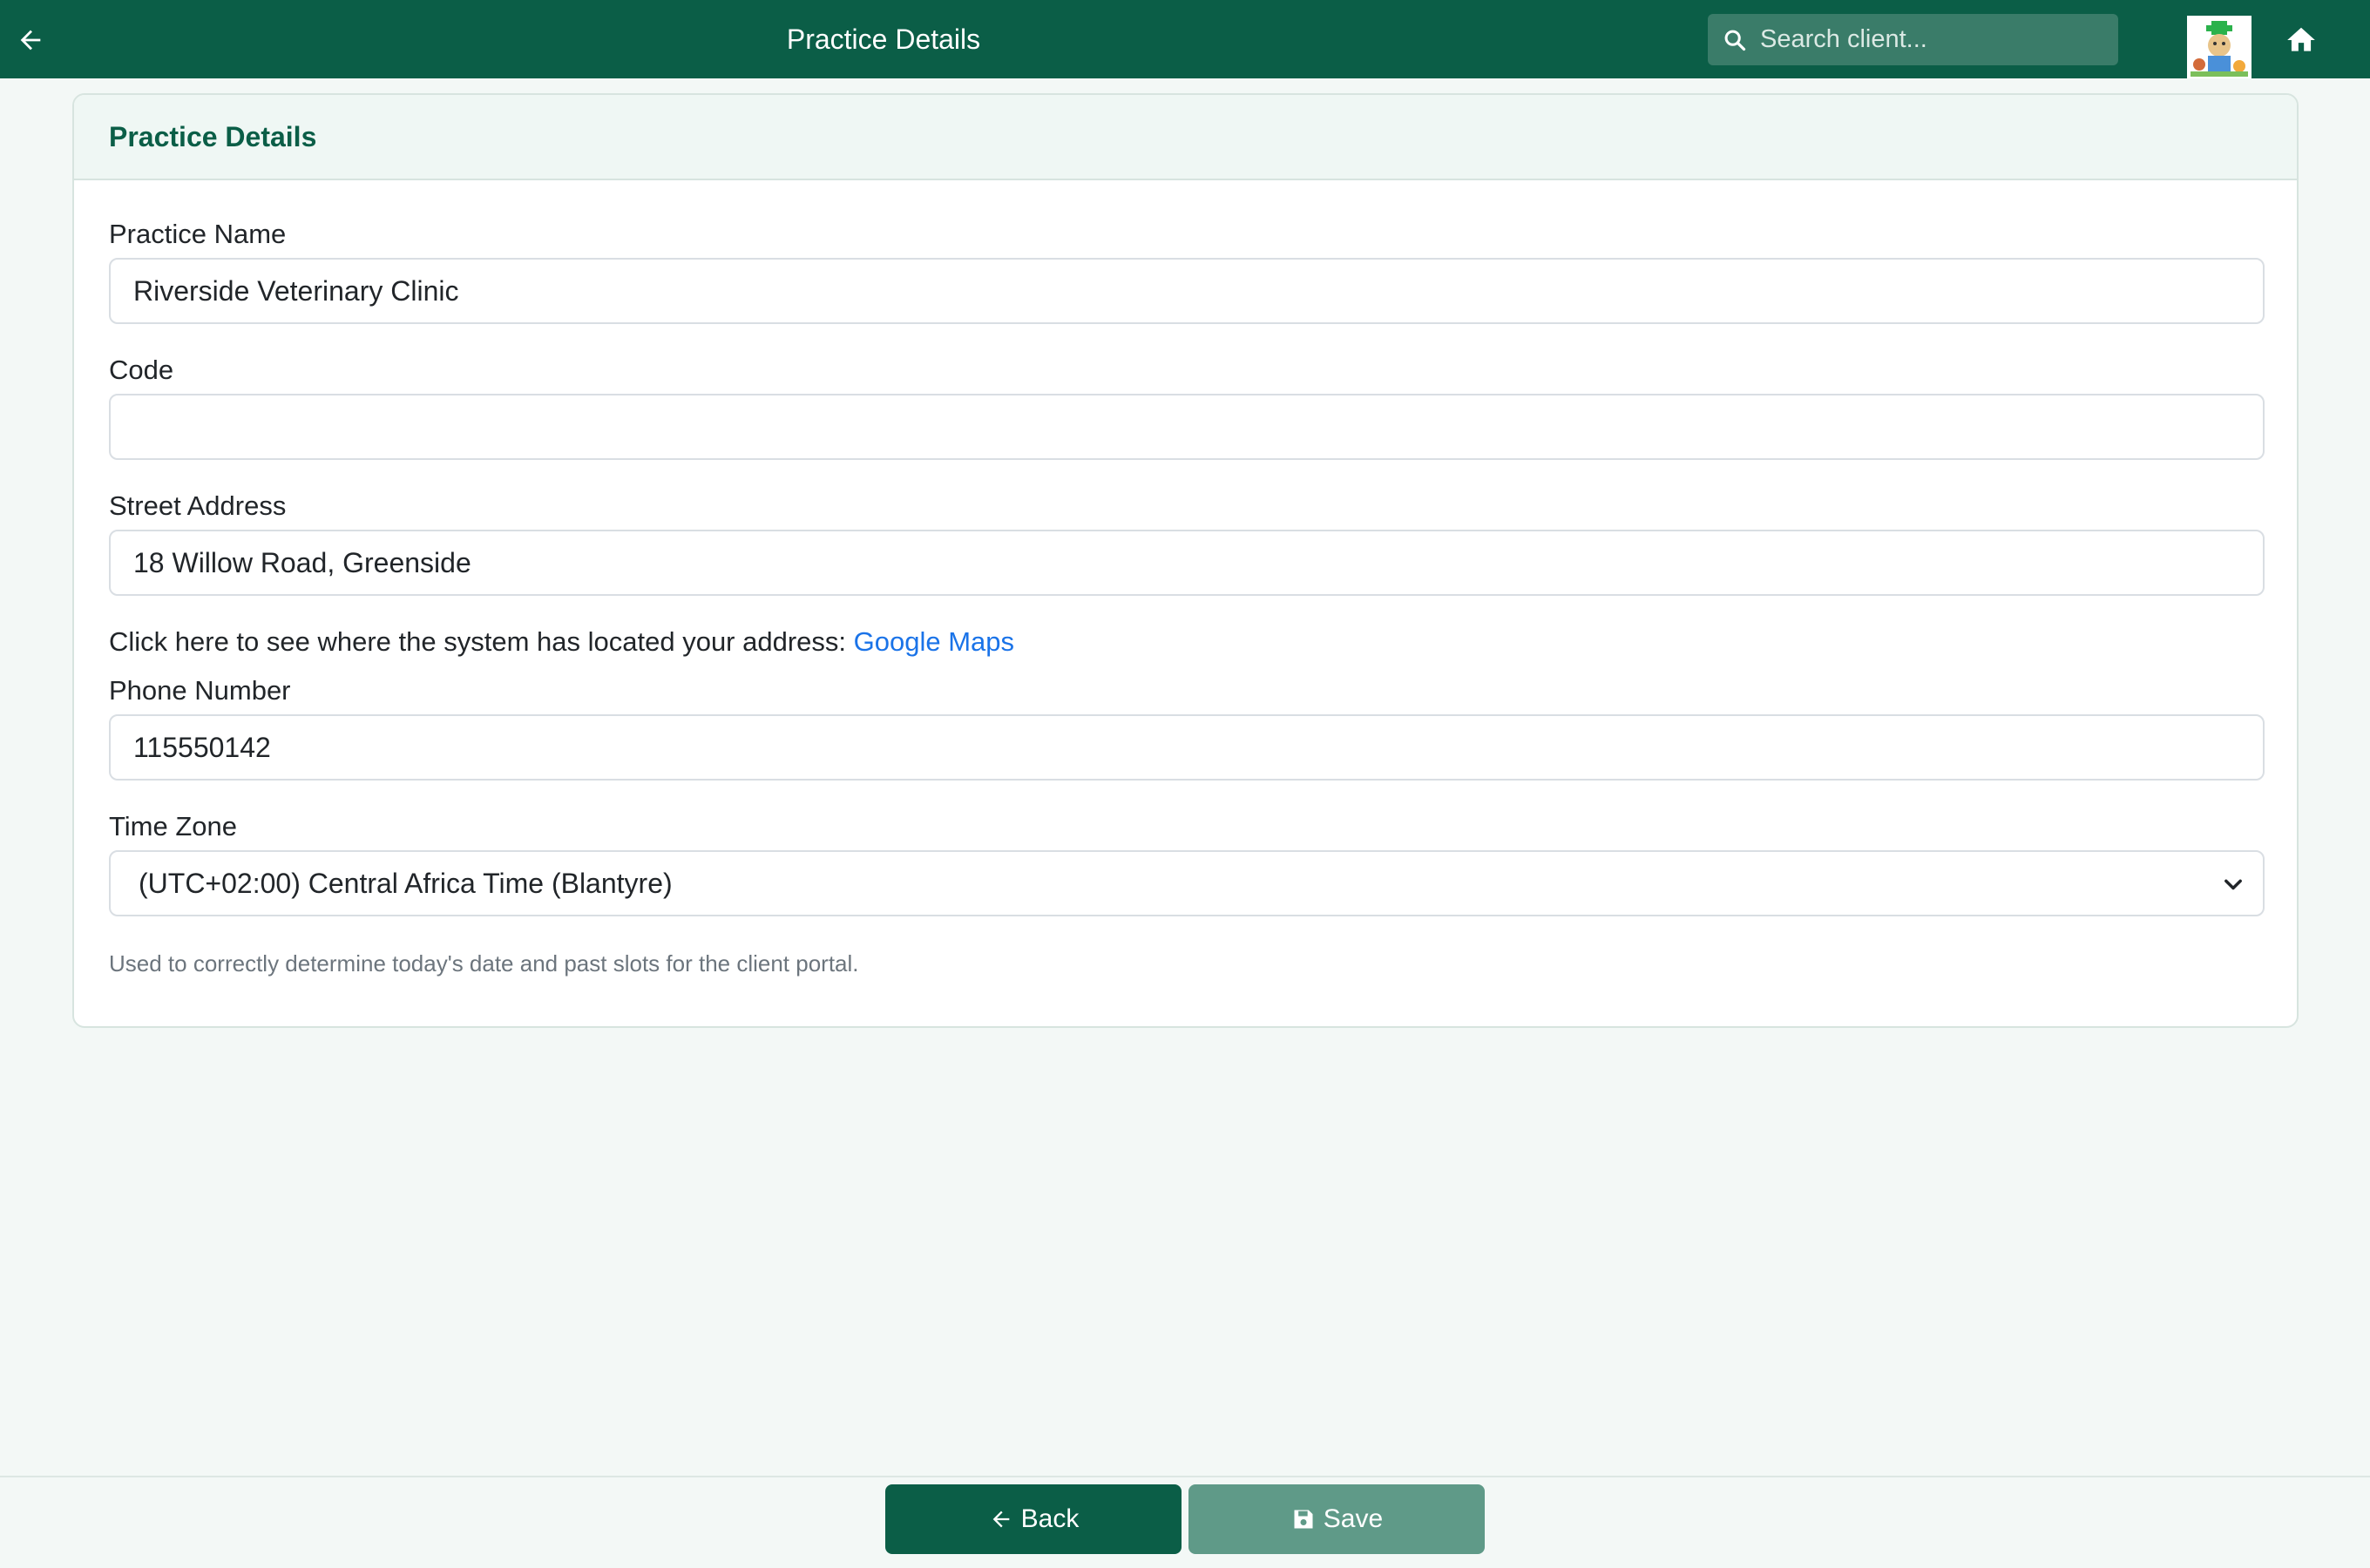  What do you see at coordinates (1050, 1518) in the screenshot?
I see `back-button-label: Back` at bounding box center [1050, 1518].